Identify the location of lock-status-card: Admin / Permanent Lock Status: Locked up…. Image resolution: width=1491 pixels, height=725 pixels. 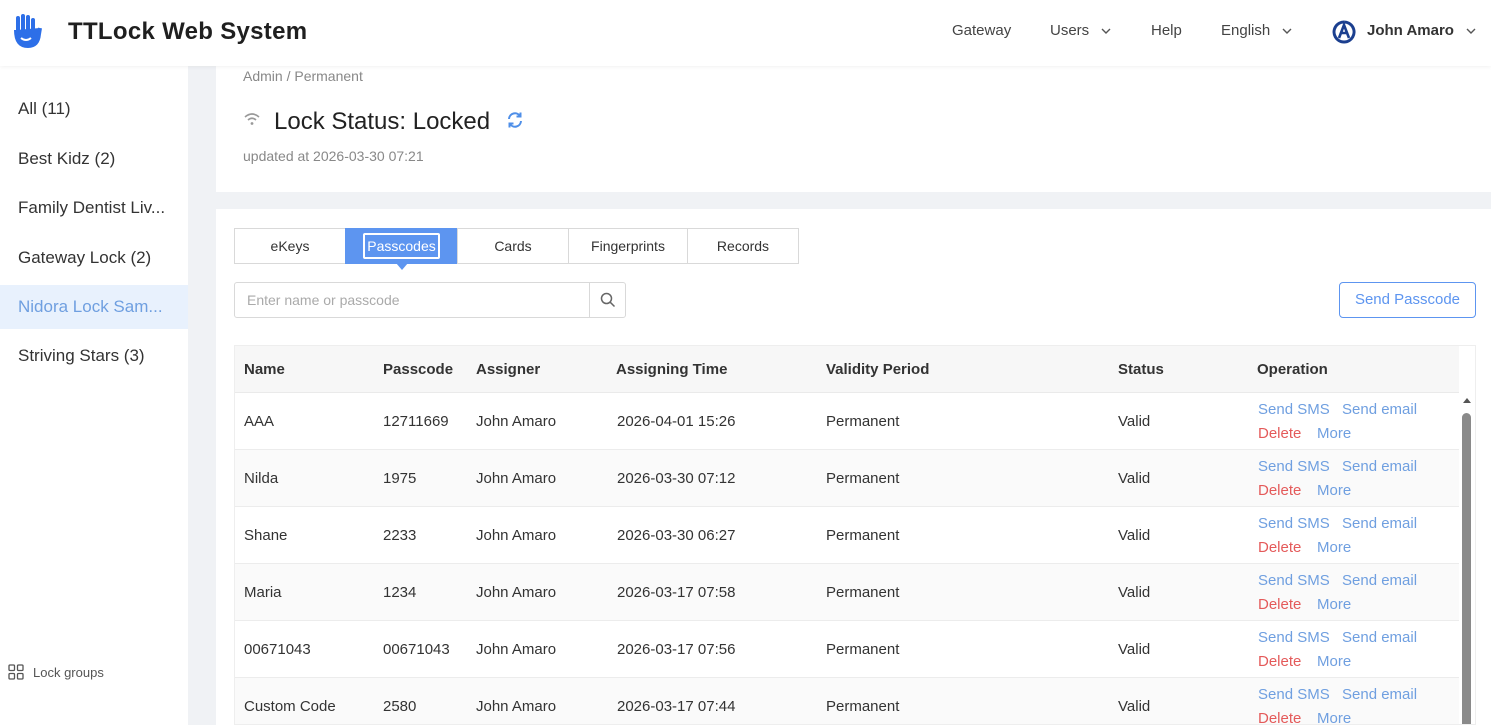
(853, 129).